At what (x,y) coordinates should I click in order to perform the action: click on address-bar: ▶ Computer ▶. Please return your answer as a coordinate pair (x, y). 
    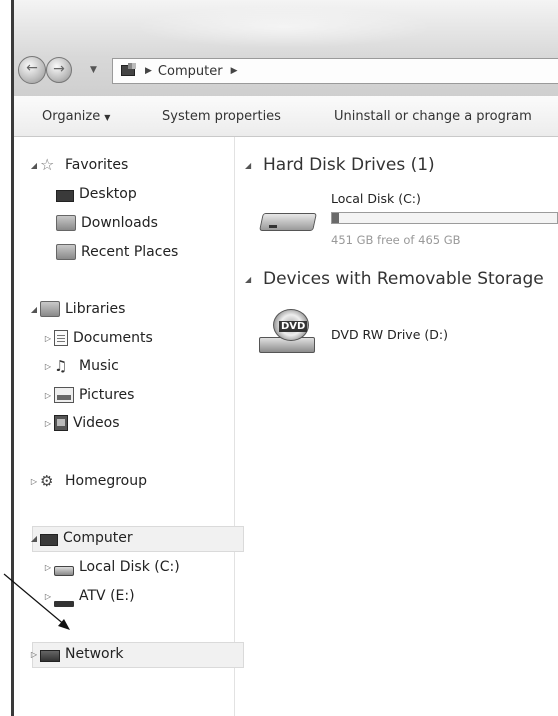
    Looking at the image, I should click on (335, 71).